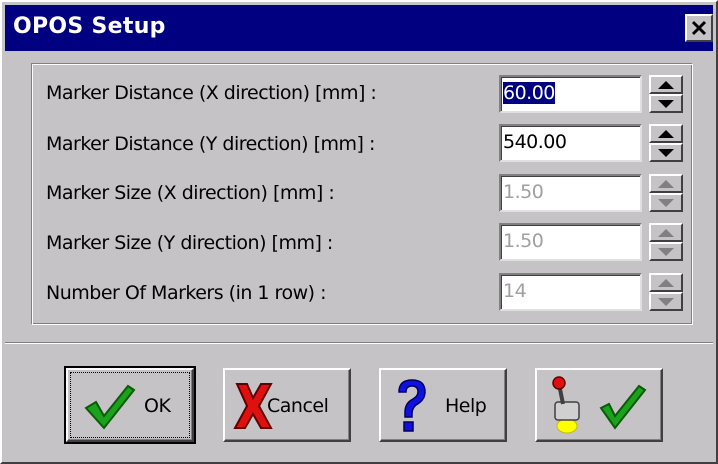 This screenshot has height=464, width=718. I want to click on ok-label: OK, so click(157, 406).